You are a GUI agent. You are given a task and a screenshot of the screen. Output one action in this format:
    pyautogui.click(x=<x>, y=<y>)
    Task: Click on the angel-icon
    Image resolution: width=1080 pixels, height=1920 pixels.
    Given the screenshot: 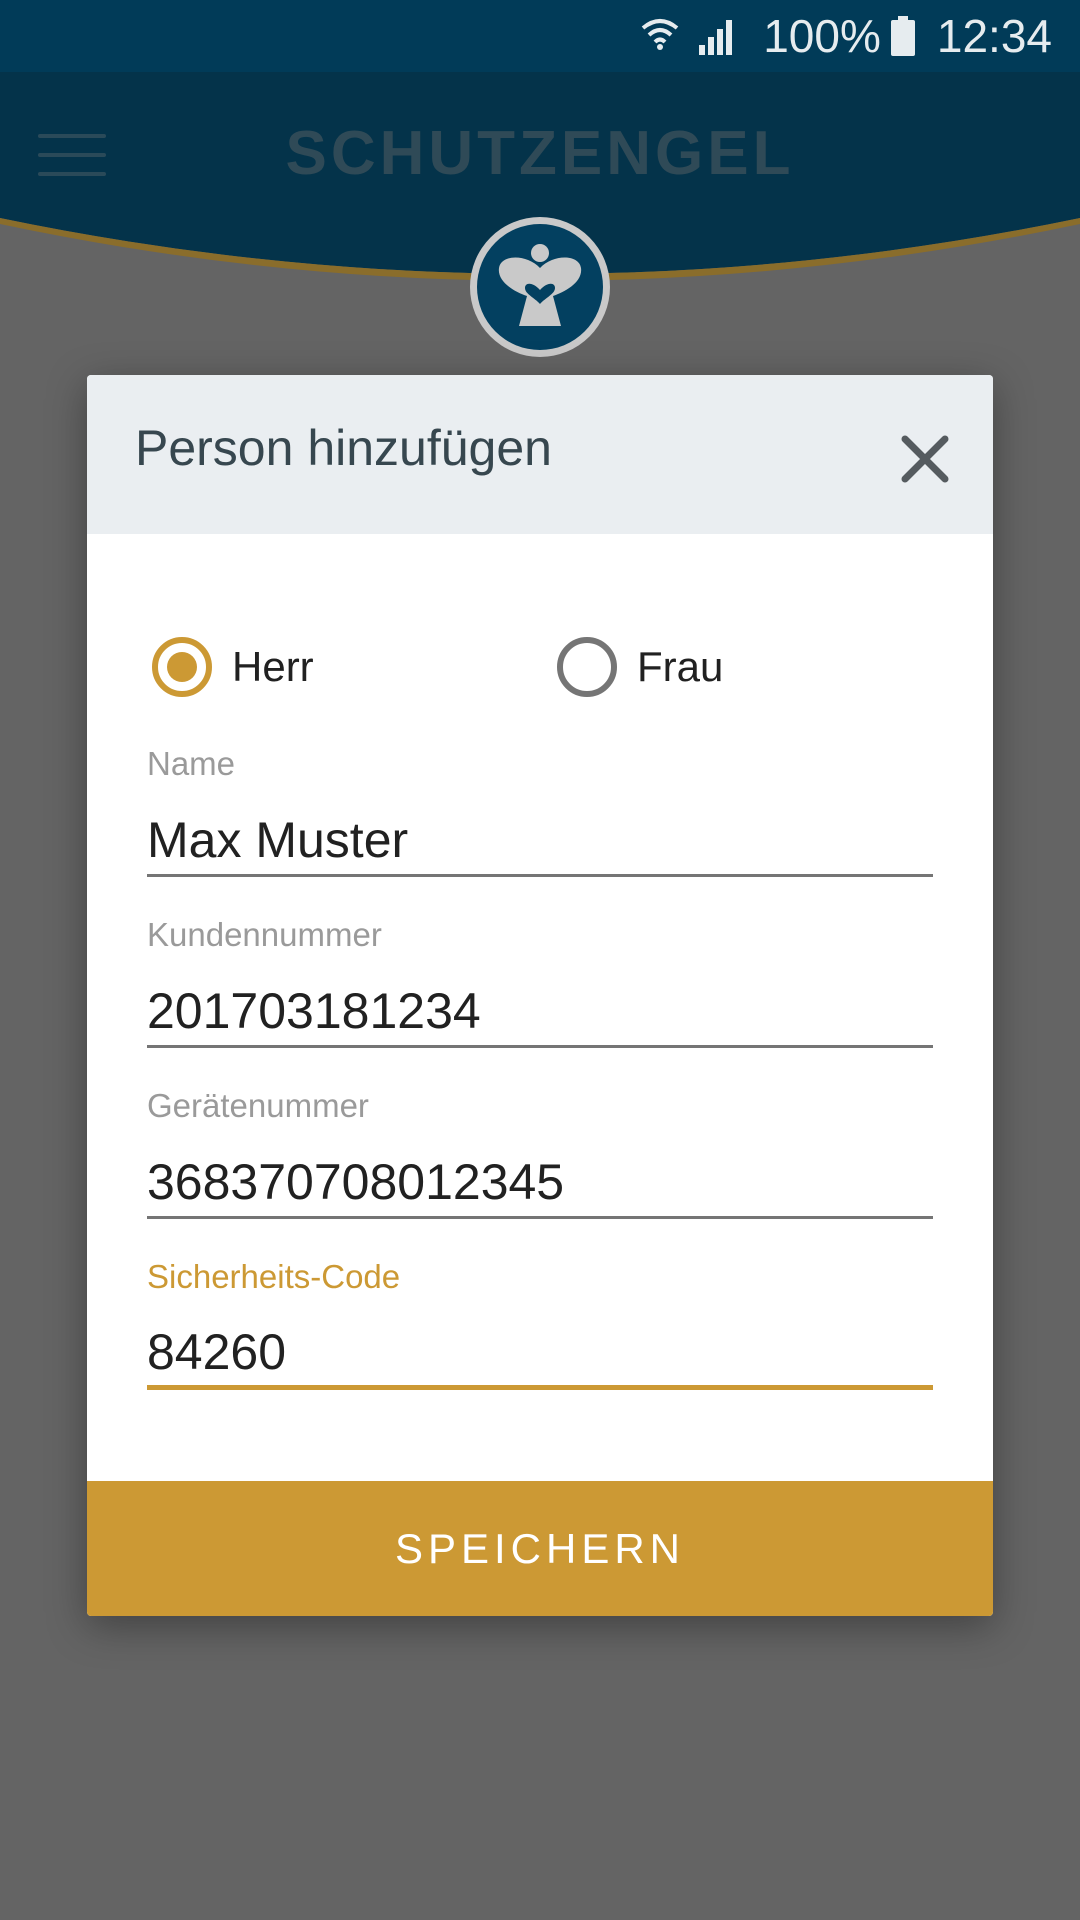 What is the action you would take?
    pyautogui.click(x=540, y=287)
    